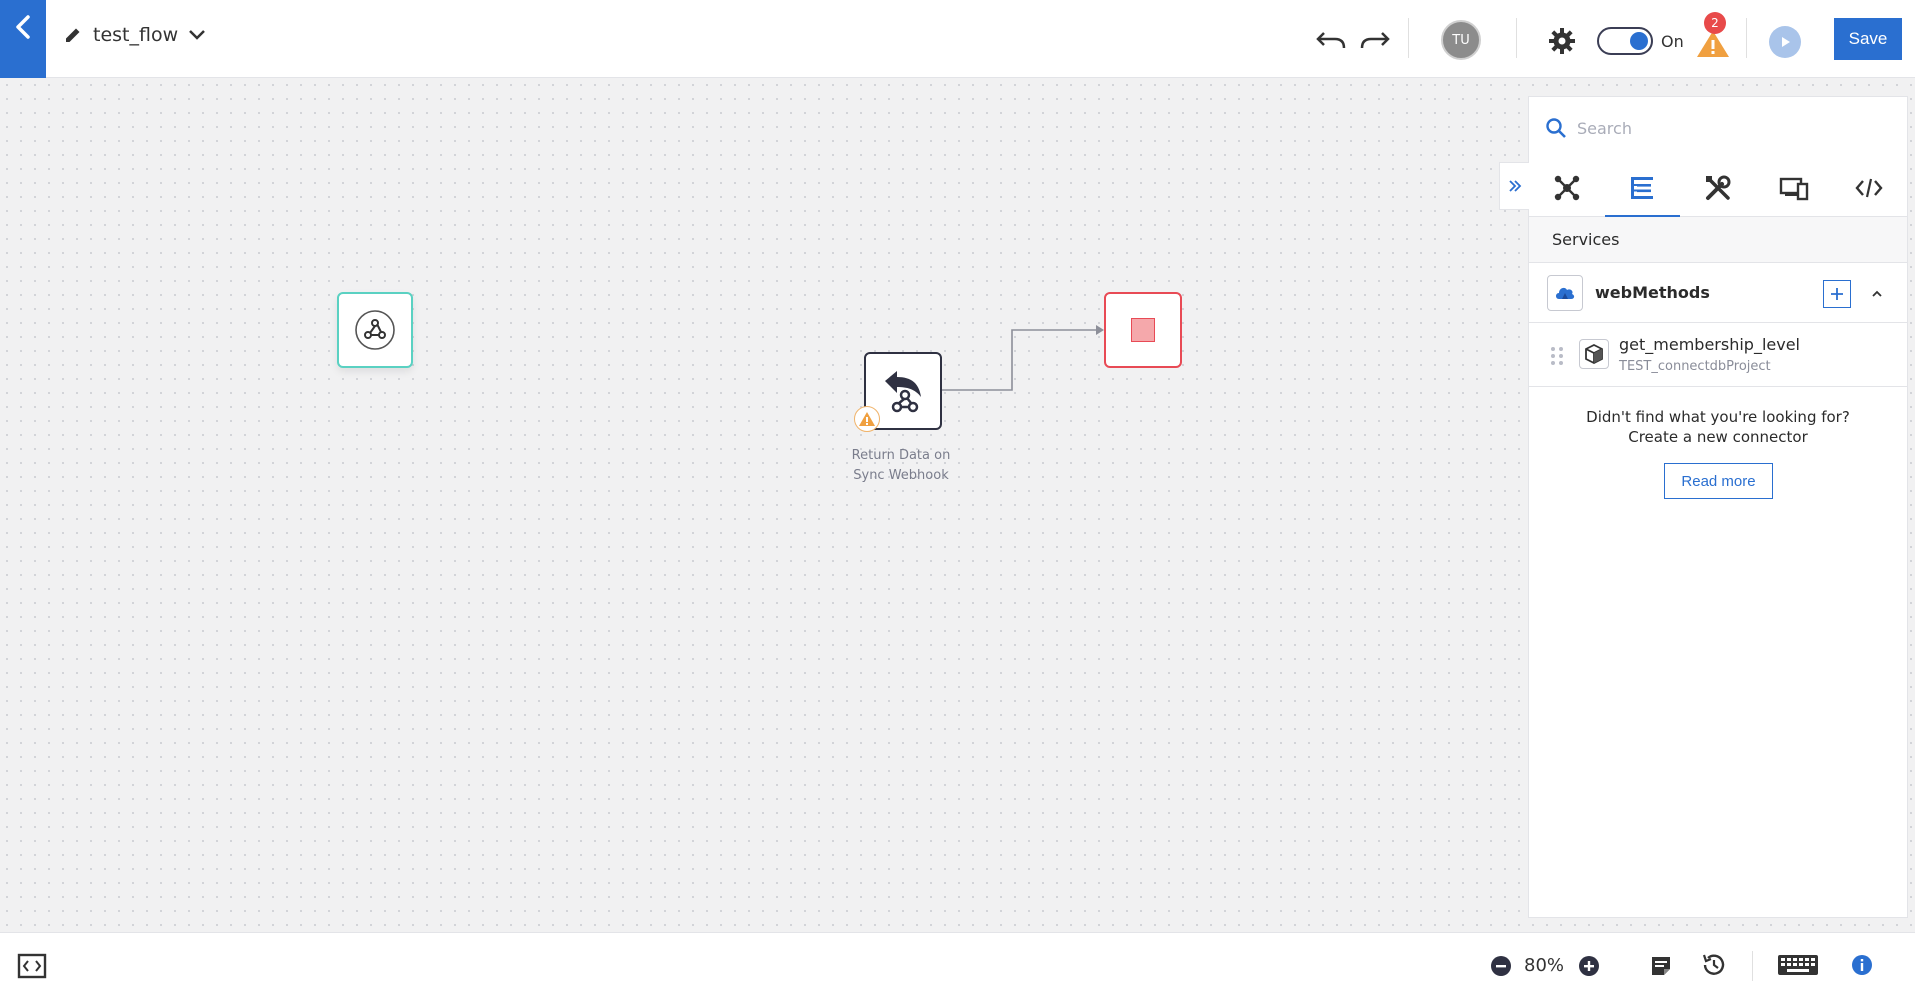 This screenshot has width=1915, height=995. What do you see at coordinates (1718, 417) in the screenshot?
I see `help-line: Didn't find what you're looking for?` at bounding box center [1718, 417].